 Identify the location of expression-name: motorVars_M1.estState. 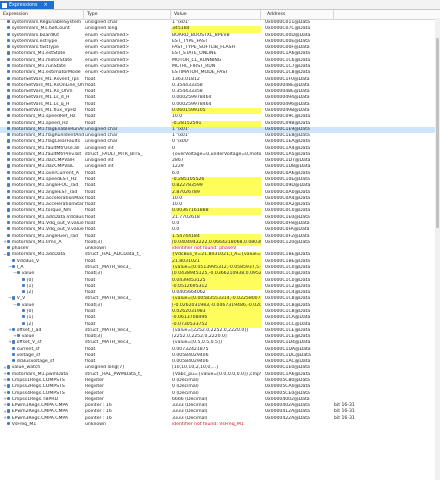
(38, 54).